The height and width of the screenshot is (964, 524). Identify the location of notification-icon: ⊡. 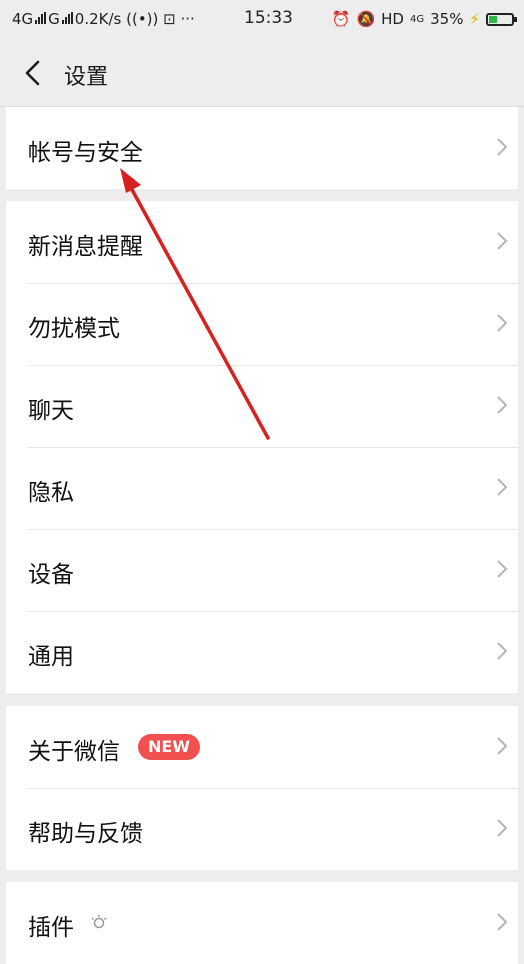
(169, 19).